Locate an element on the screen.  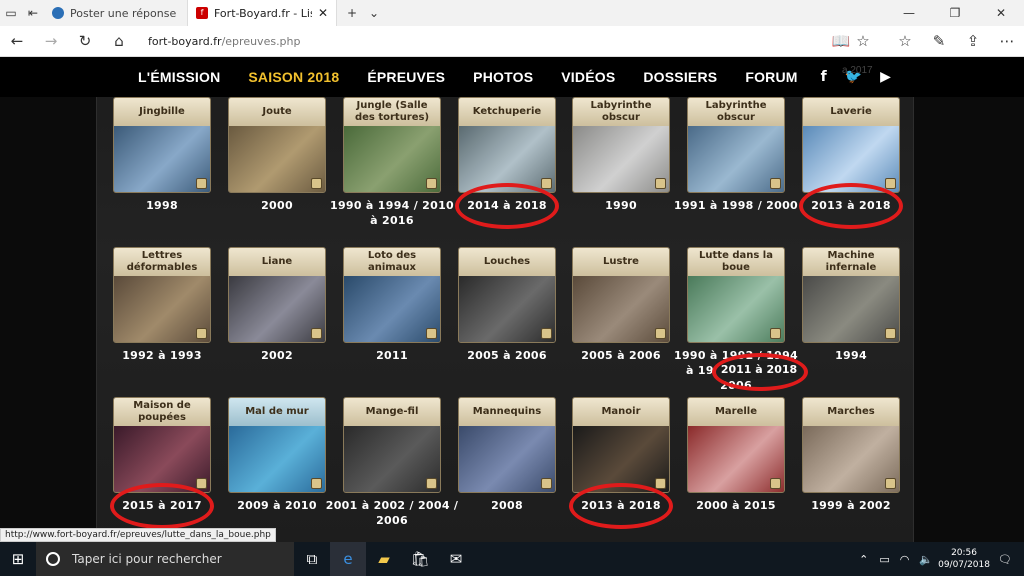
epreuve-years: 2002 is located at coordinates (277, 355).